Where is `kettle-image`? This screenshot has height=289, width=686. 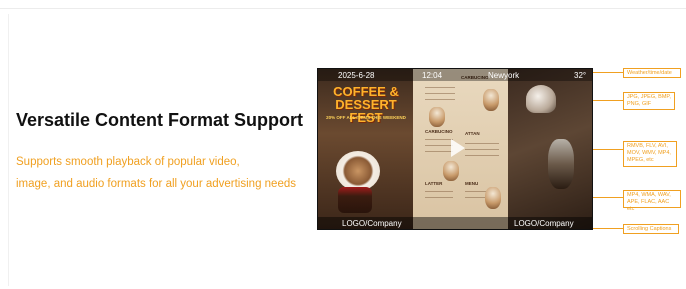
kettle-image is located at coordinates (541, 99).